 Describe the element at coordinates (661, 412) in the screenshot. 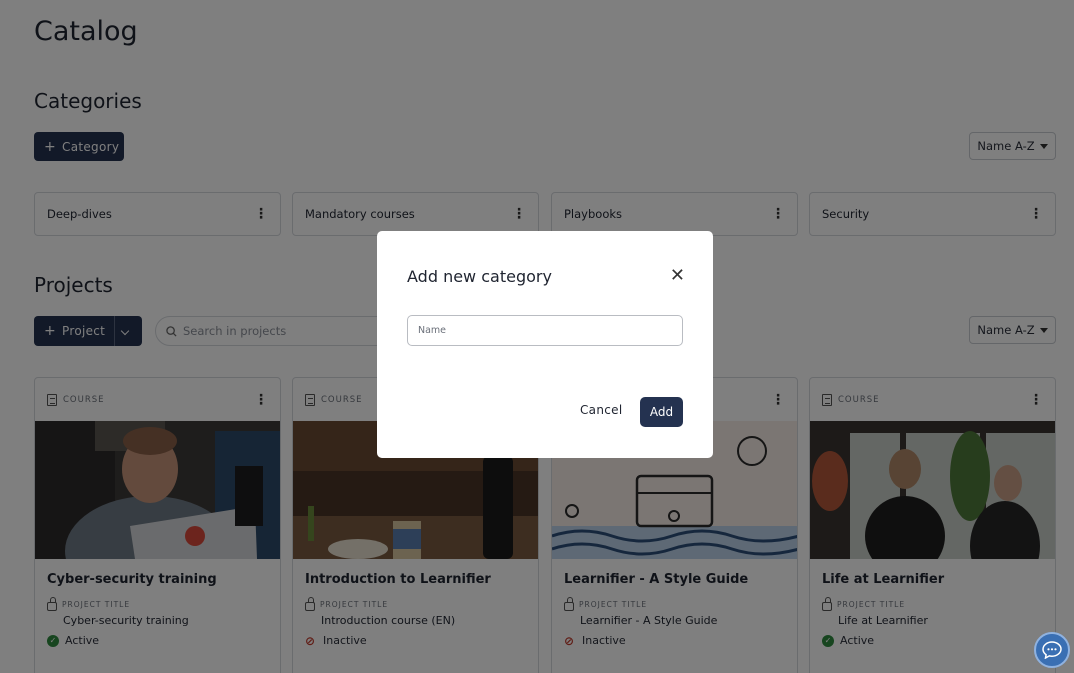

I see `add-button: Add` at that location.